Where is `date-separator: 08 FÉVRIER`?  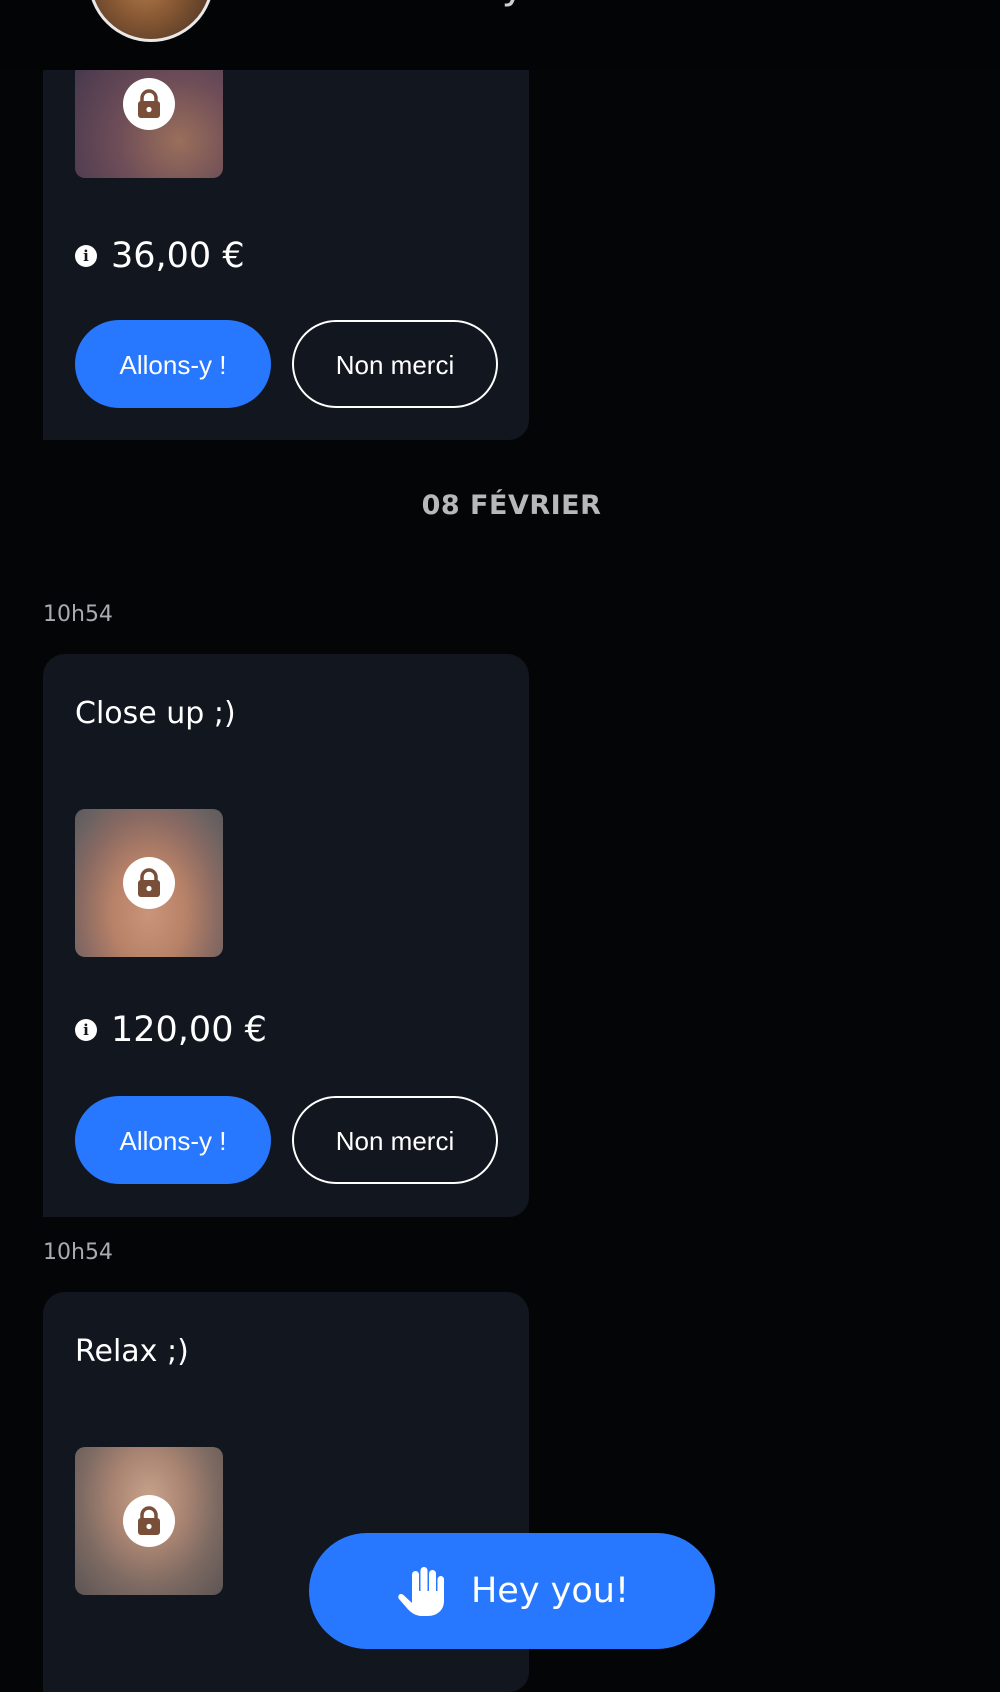
date-separator: 08 FÉVRIER is located at coordinates (511, 505).